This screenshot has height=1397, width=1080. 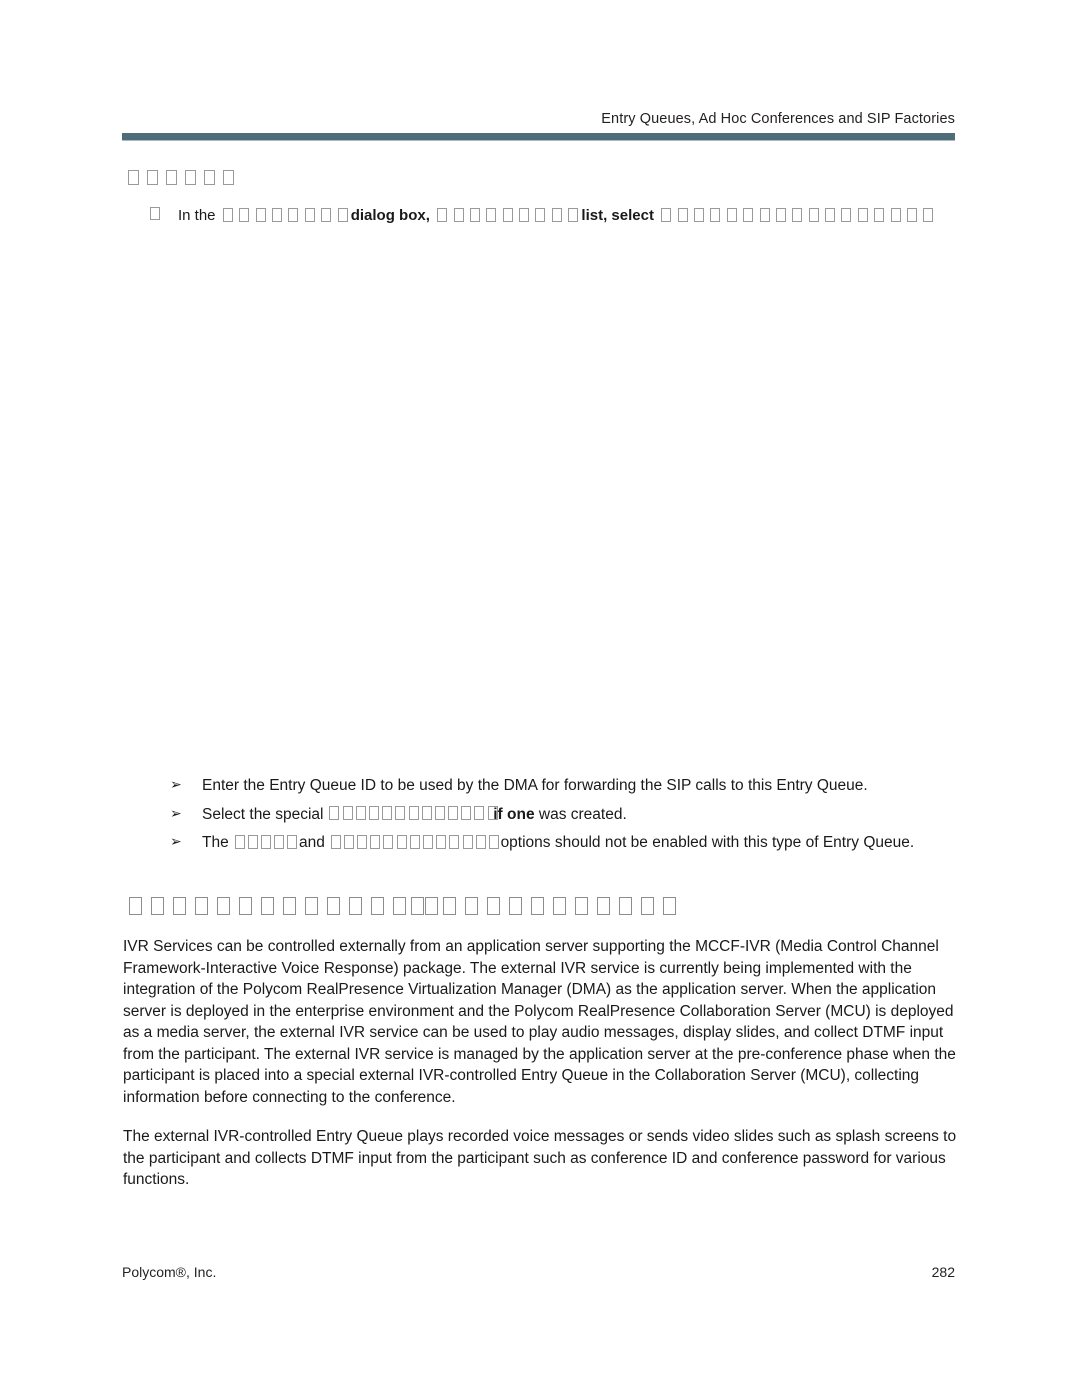 What do you see at coordinates (538, 137) in the screenshot?
I see `header-rule` at bounding box center [538, 137].